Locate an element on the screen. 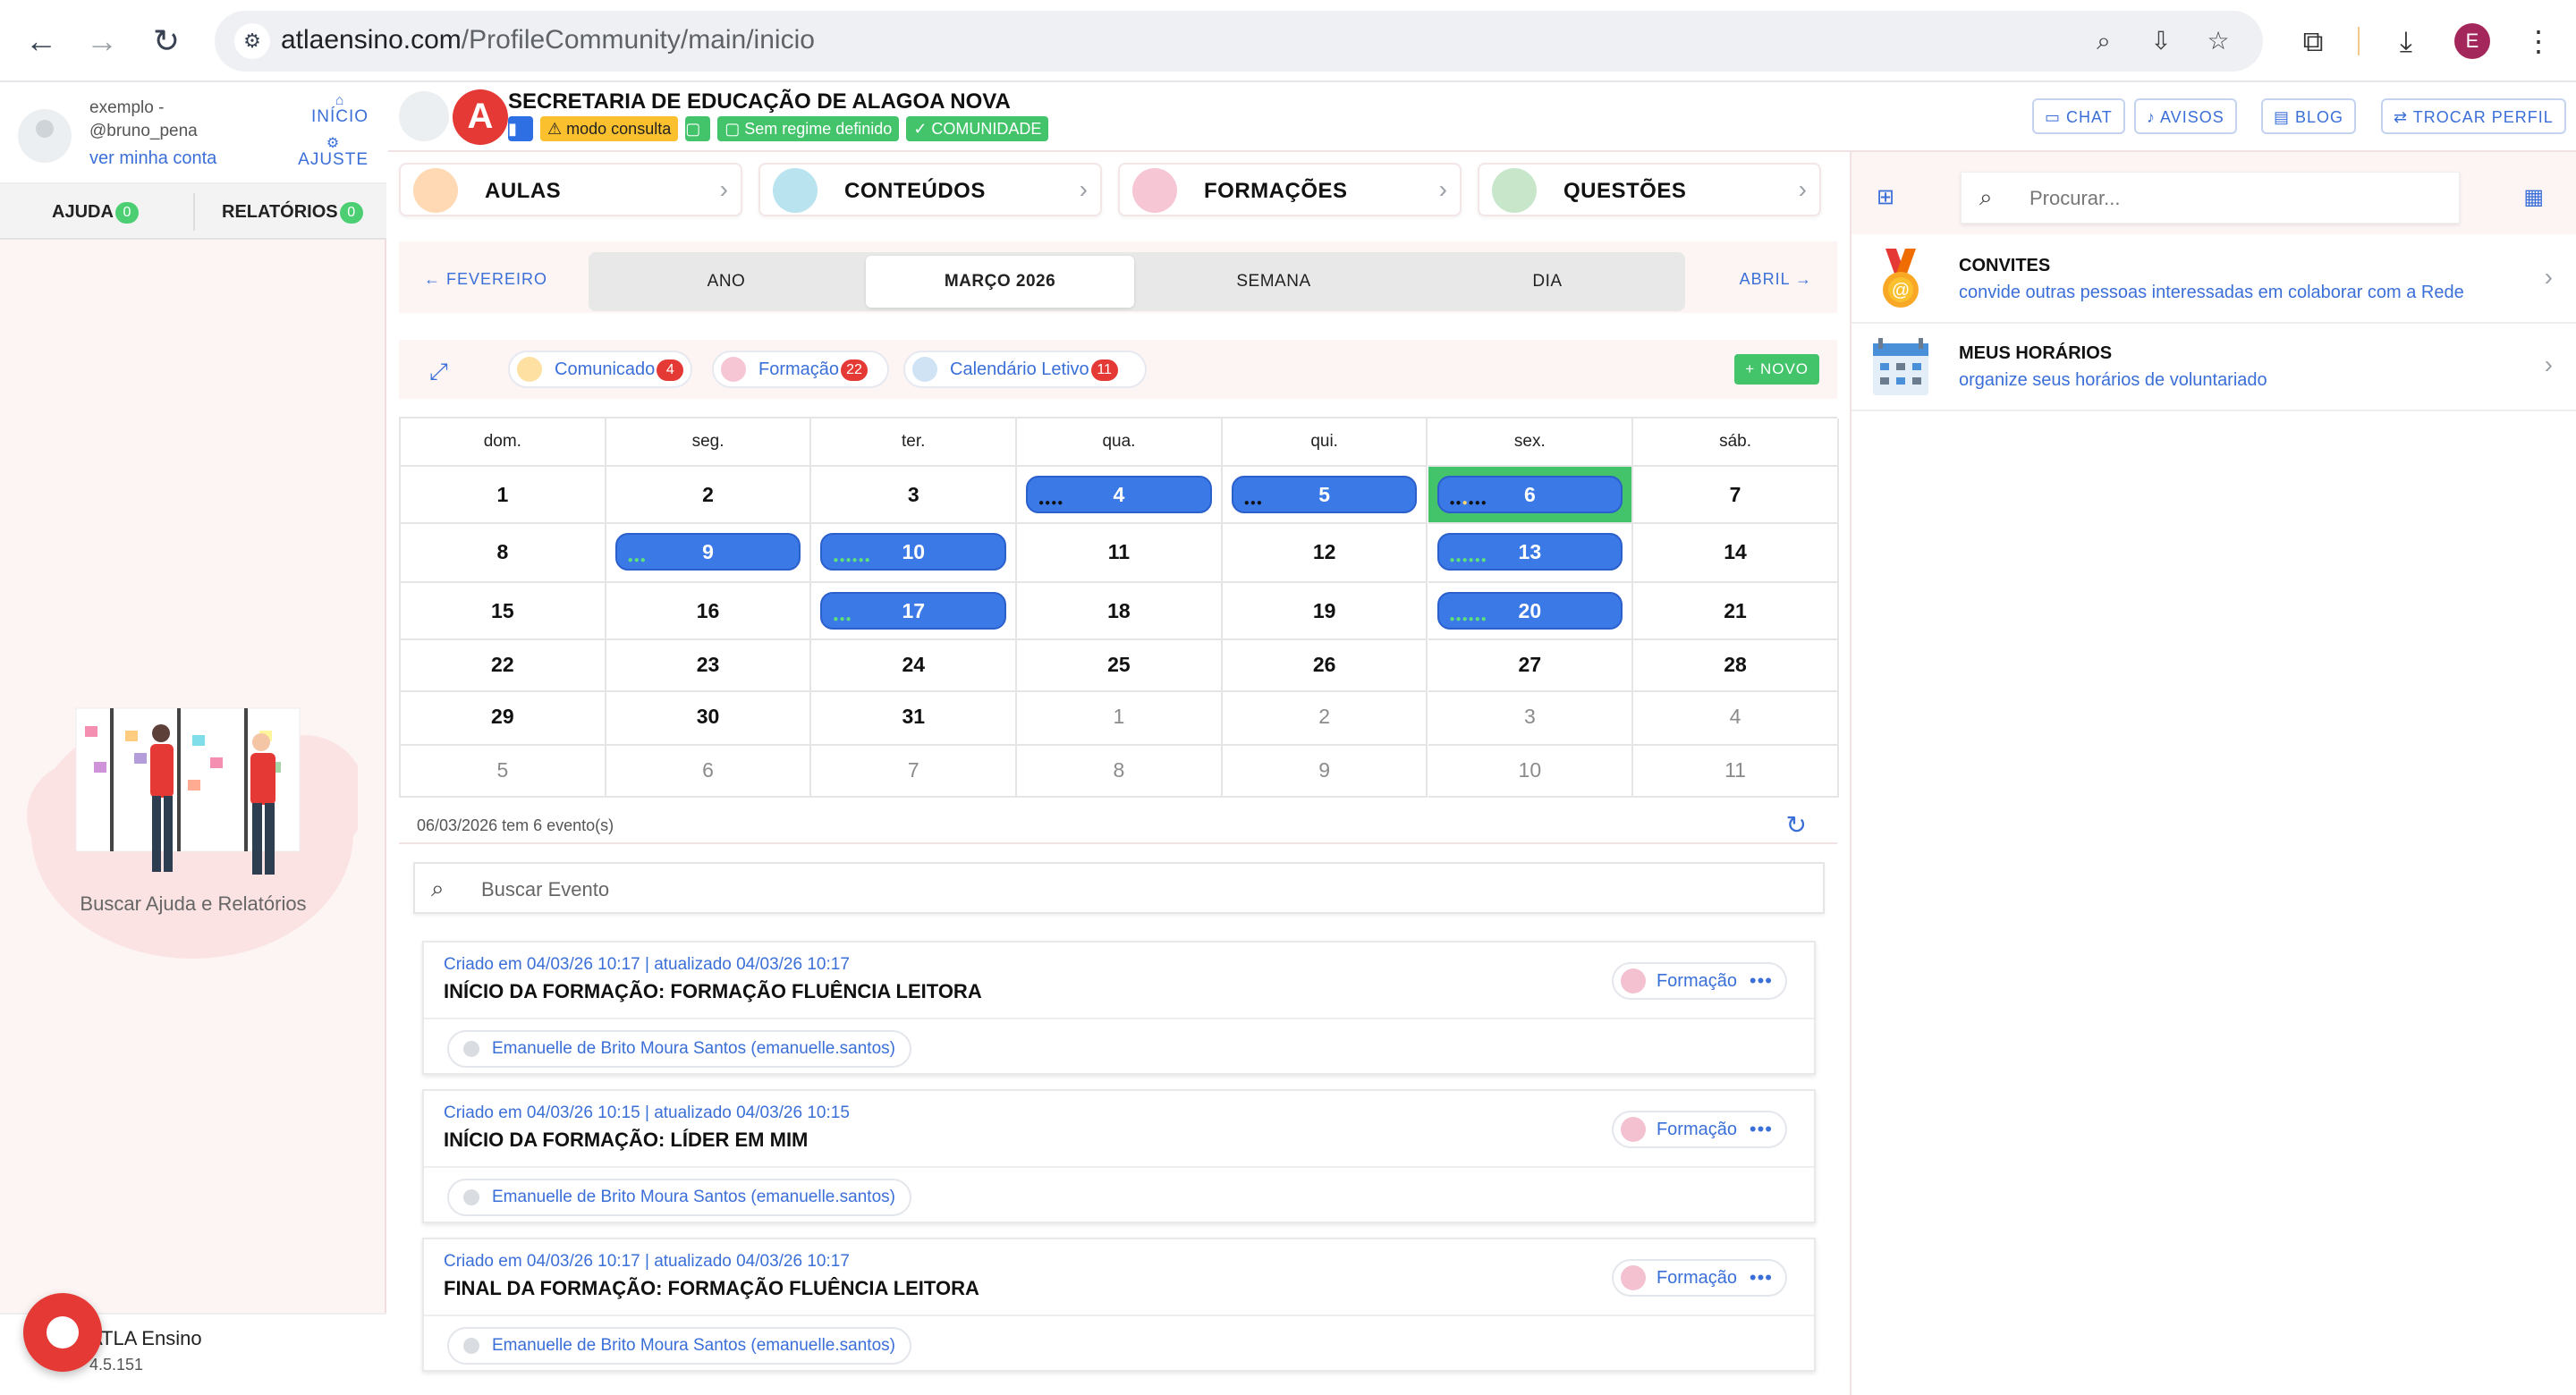 The image size is (2576, 1395). day-cell: 7 is located at coordinates (914, 772).